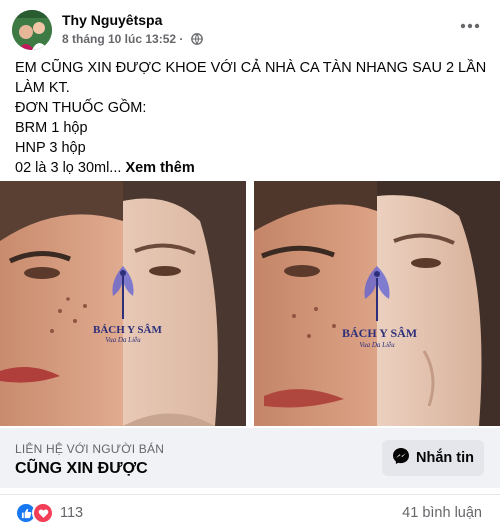 This screenshot has width=500, height=532. What do you see at coordinates (81, 468) in the screenshot?
I see `cta-title: CŨNG XIN ĐƯỢC` at bounding box center [81, 468].